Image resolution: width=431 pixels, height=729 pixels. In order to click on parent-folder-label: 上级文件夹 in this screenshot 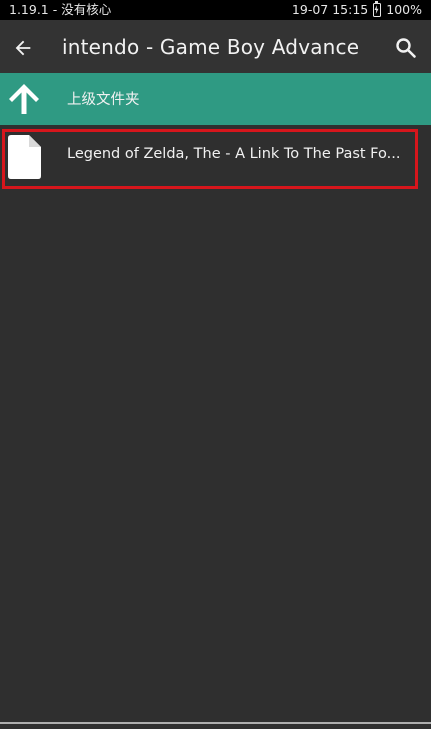, I will do `click(103, 100)`.